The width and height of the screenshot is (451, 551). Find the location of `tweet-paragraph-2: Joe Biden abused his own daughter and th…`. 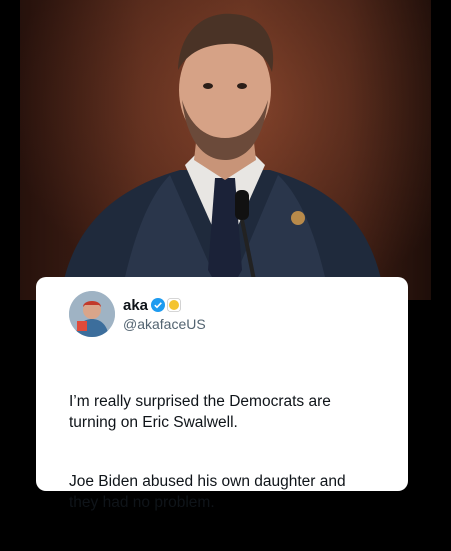

tweet-paragraph-2: Joe Biden abused his own daughter and th… is located at coordinates (207, 492).